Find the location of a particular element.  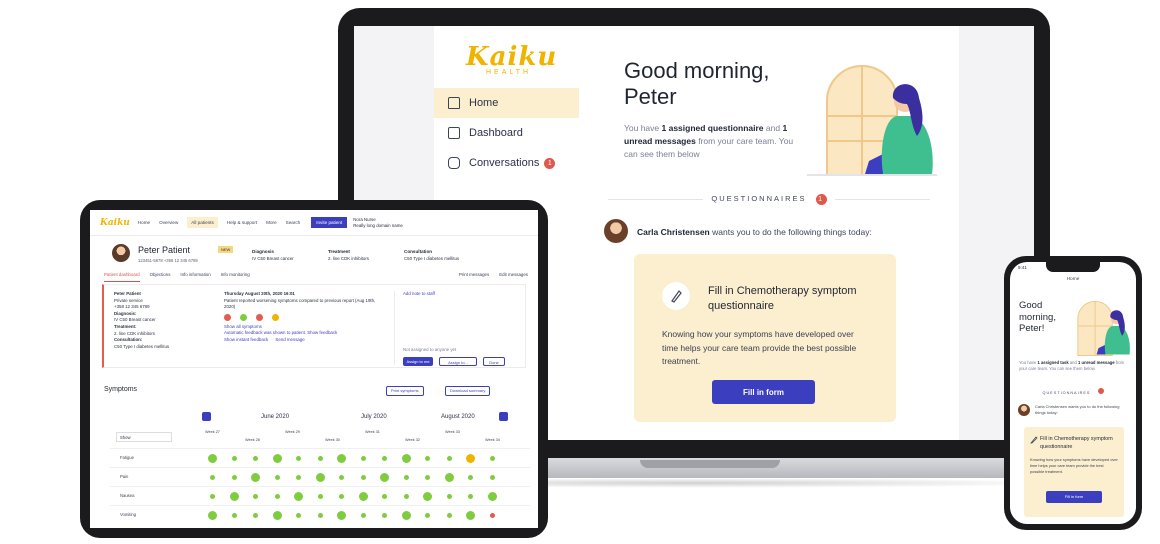

print-symptoms-button: Print symptoms is located at coordinates (405, 391).